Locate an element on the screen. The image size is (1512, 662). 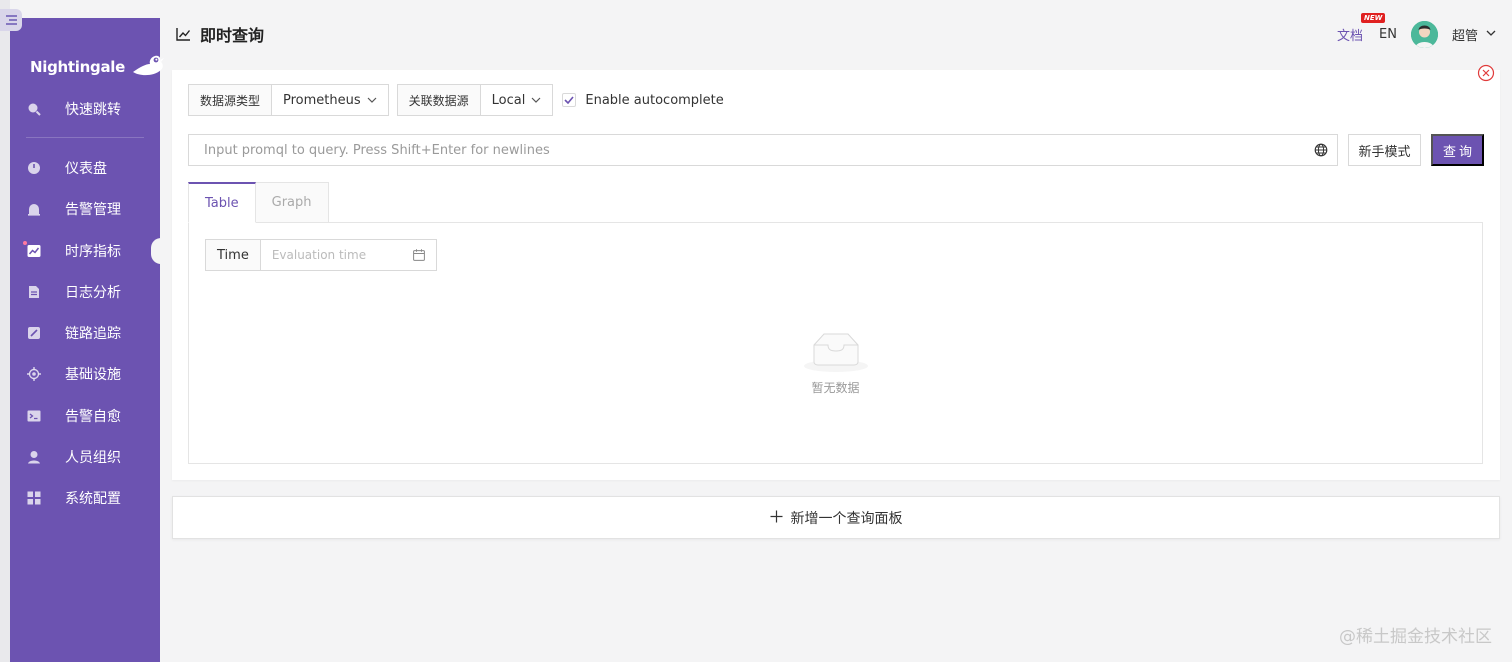
calendar-icon is located at coordinates (418, 255).